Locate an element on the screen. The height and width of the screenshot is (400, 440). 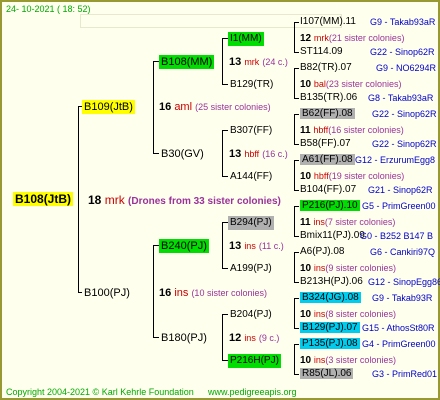
gen4-summary: 10 ins(3 sister colonies) is located at coordinates (348, 360).